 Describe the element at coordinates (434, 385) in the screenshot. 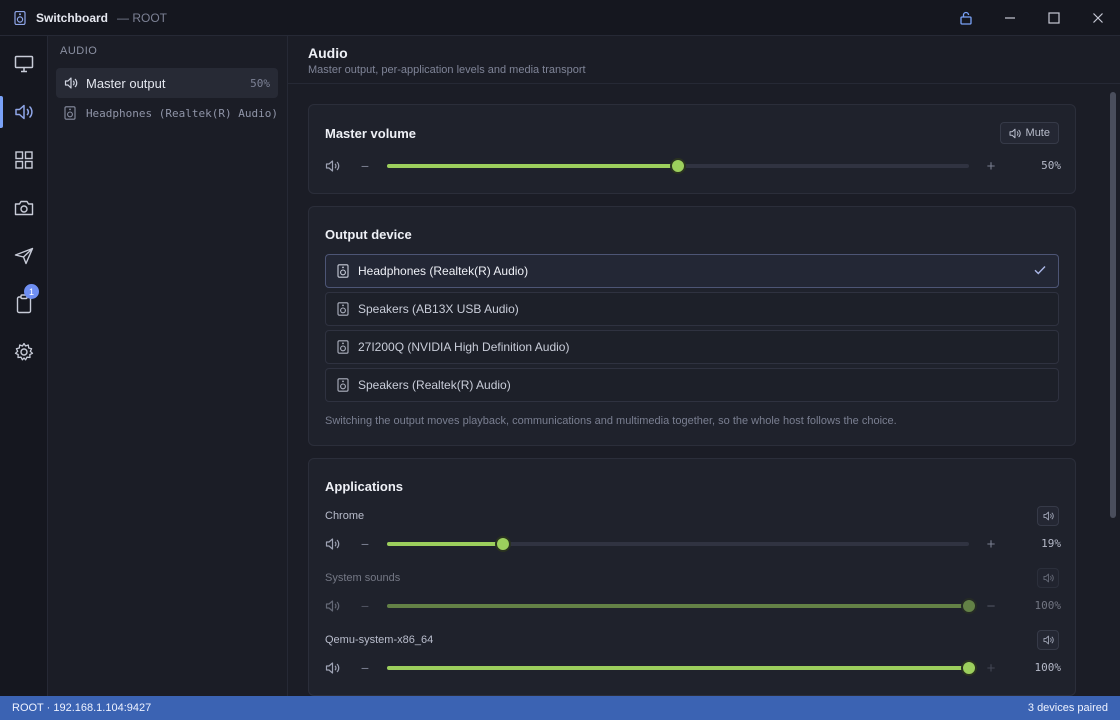

I see `output-device-label: Speakers (Realtek(R) Audio)` at that location.